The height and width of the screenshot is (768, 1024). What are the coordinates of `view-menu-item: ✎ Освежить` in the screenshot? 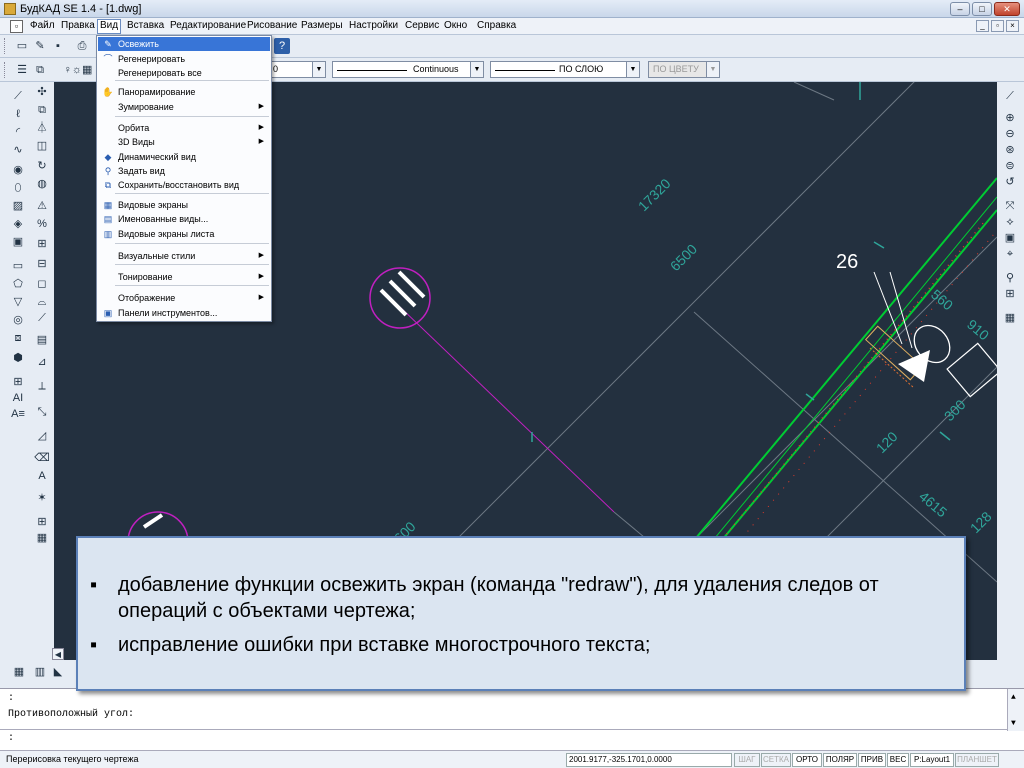 It's located at (184, 44).